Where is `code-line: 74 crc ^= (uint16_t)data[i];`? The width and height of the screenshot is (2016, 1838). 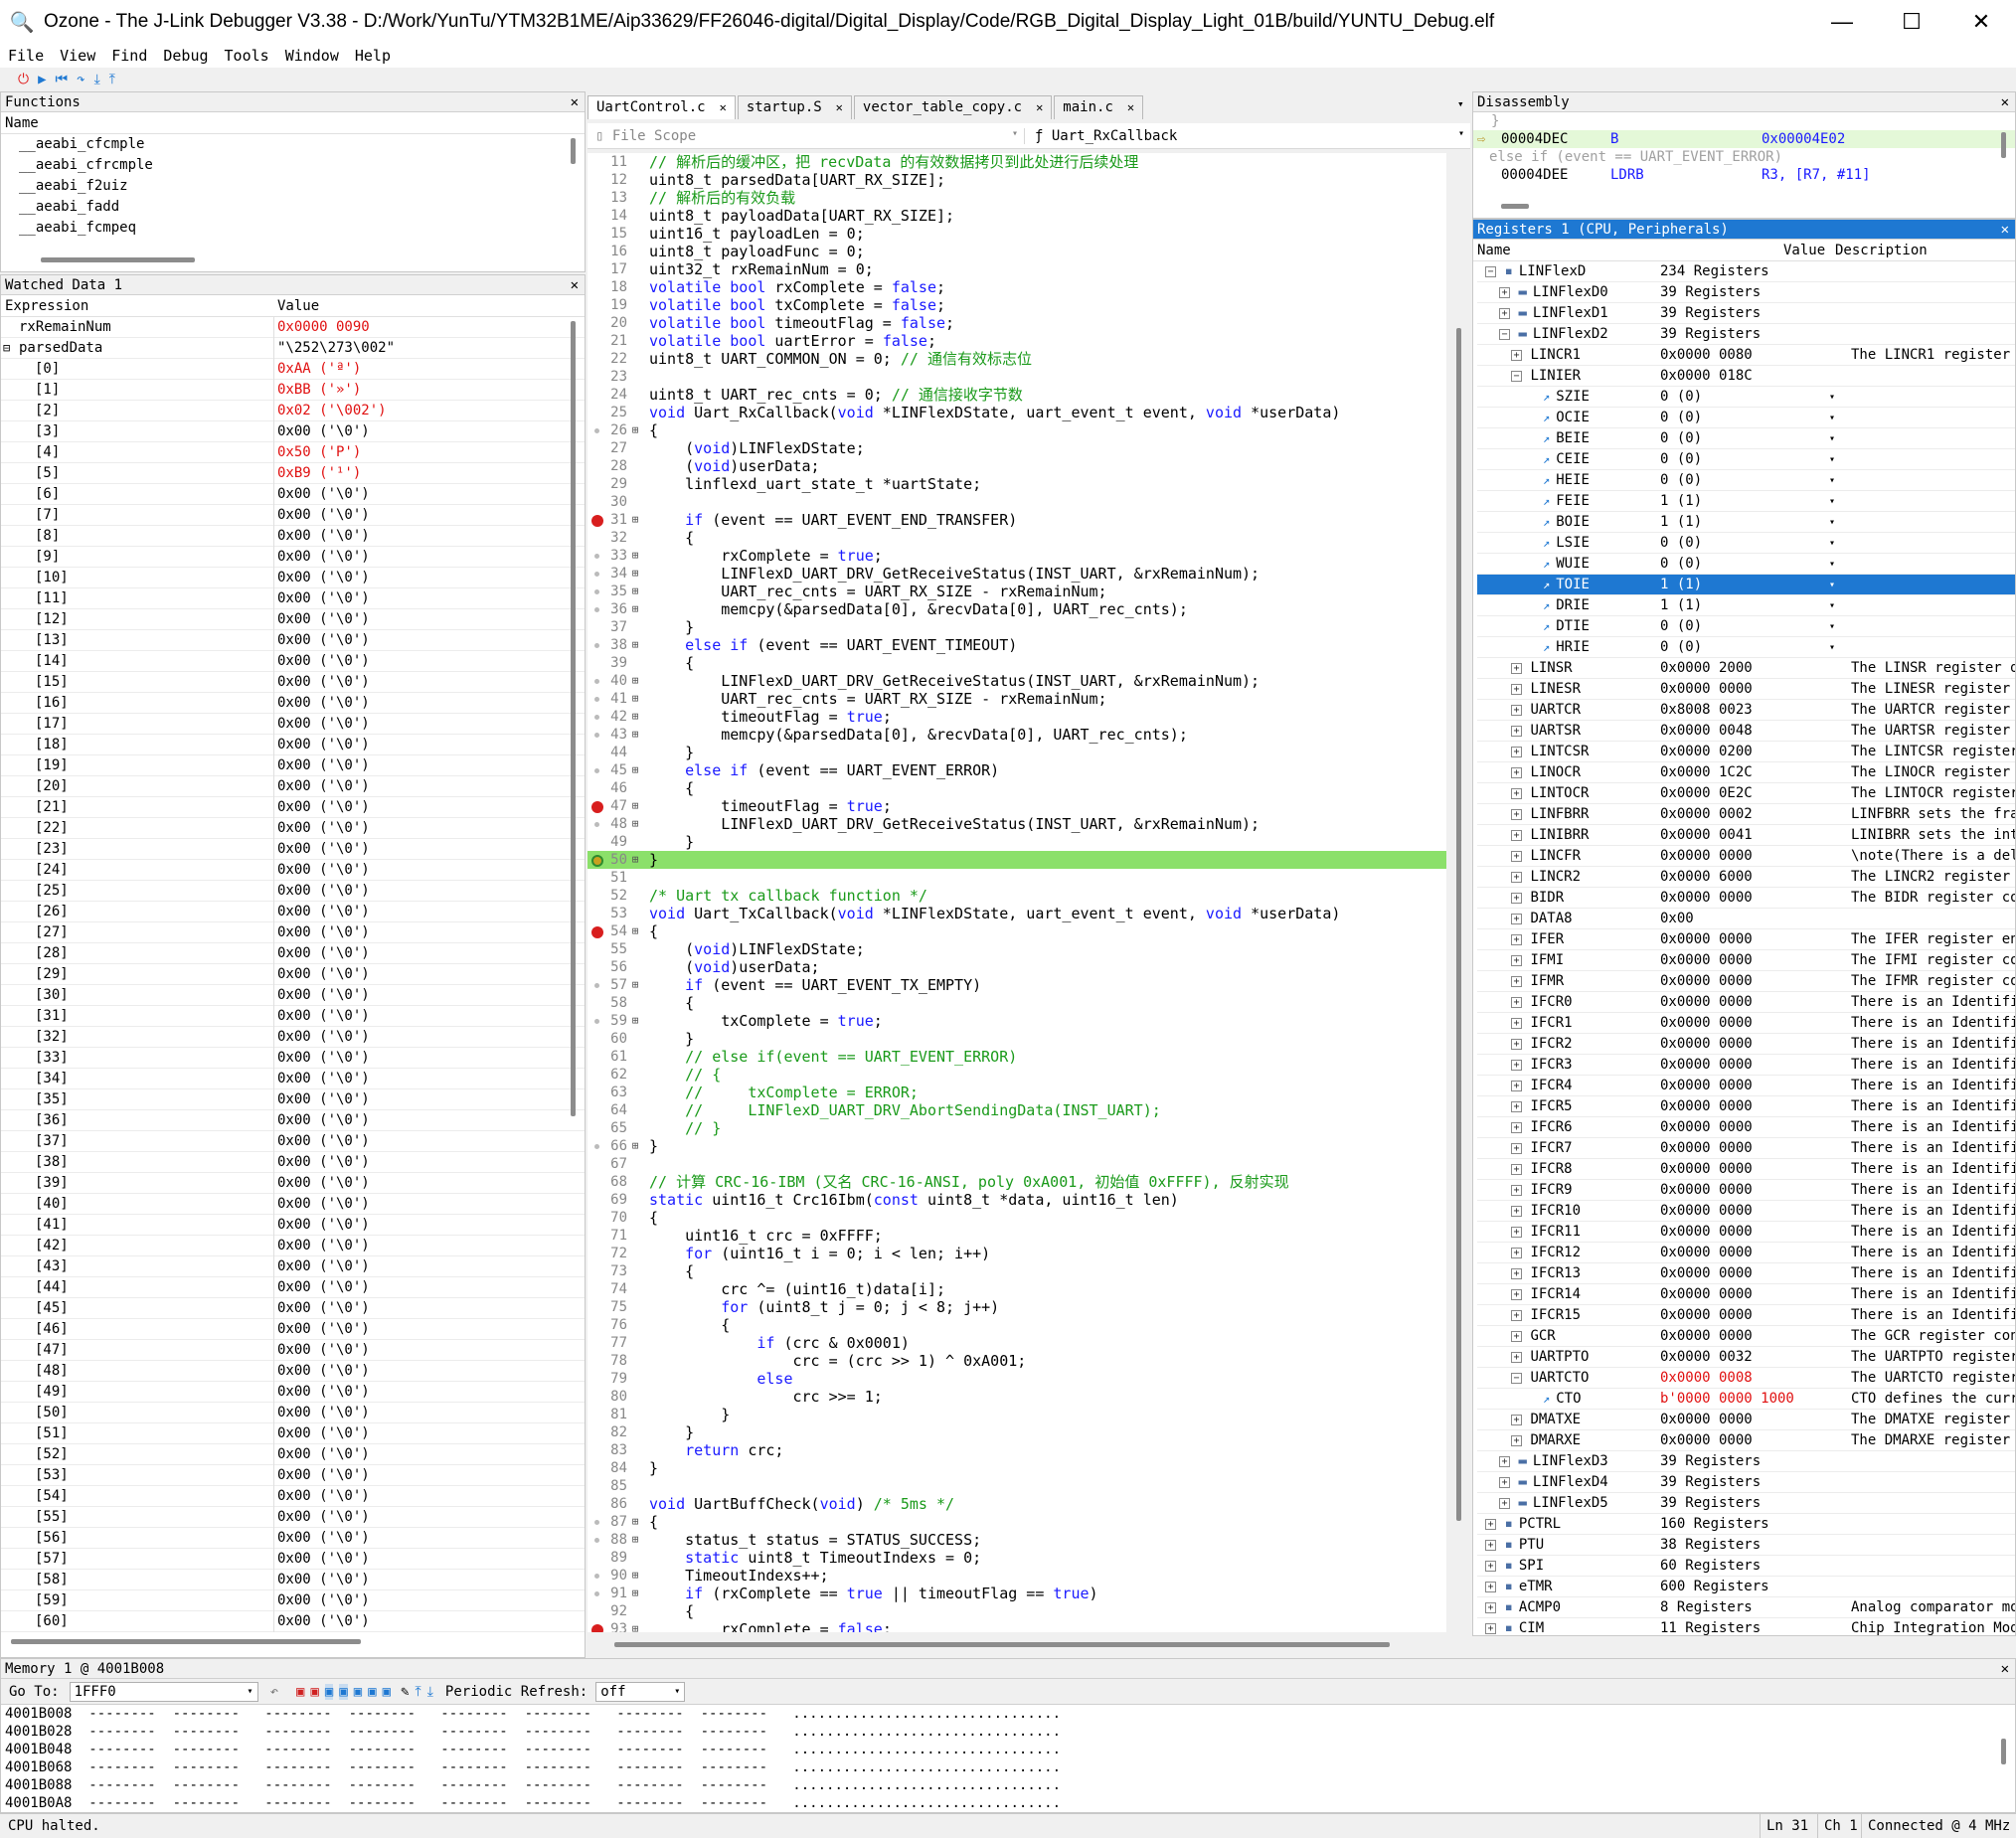 code-line: 74 crc ^= (uint16_t)data[i]; is located at coordinates (1017, 1289).